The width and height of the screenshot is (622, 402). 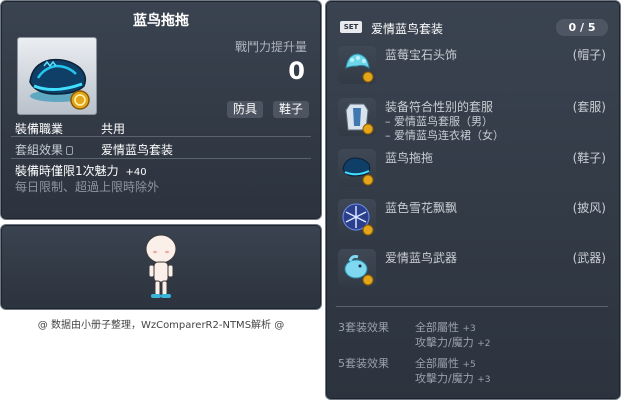 What do you see at coordinates (589, 208) in the screenshot?
I see `set-item-slot: (披风)` at bounding box center [589, 208].